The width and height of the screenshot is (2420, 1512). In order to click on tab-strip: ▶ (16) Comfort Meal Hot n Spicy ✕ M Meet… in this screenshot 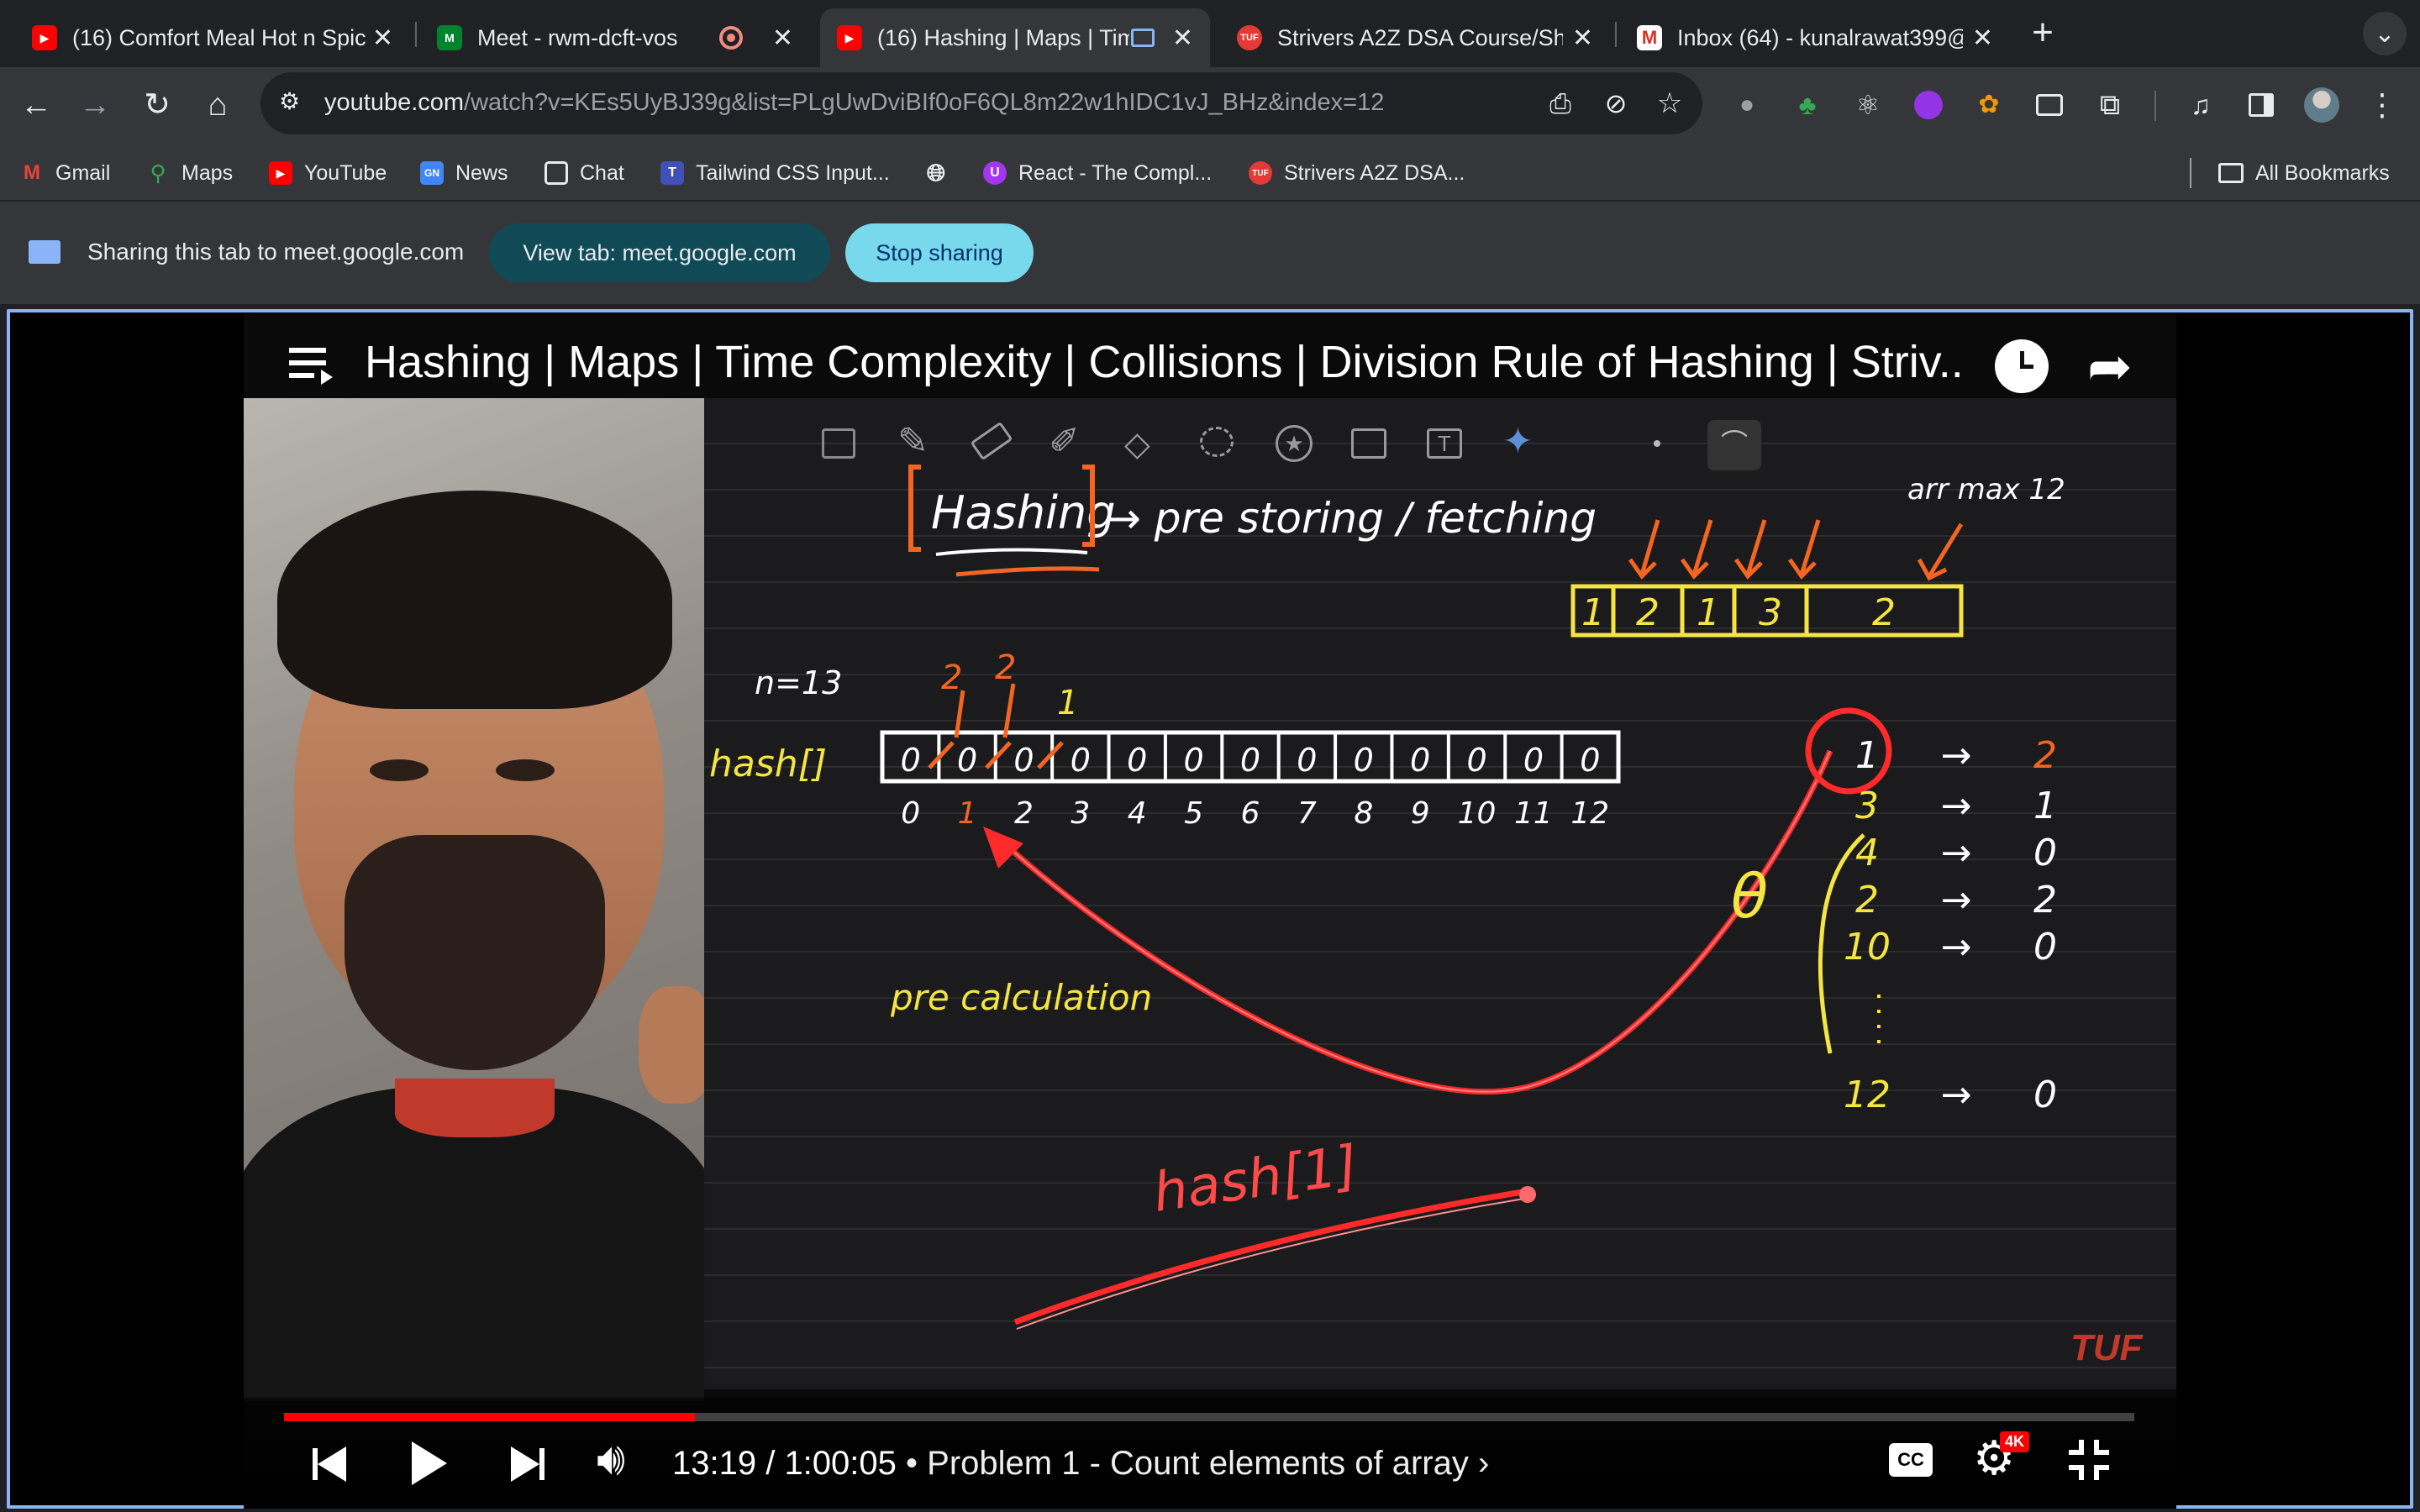, I will do `click(1210, 33)`.